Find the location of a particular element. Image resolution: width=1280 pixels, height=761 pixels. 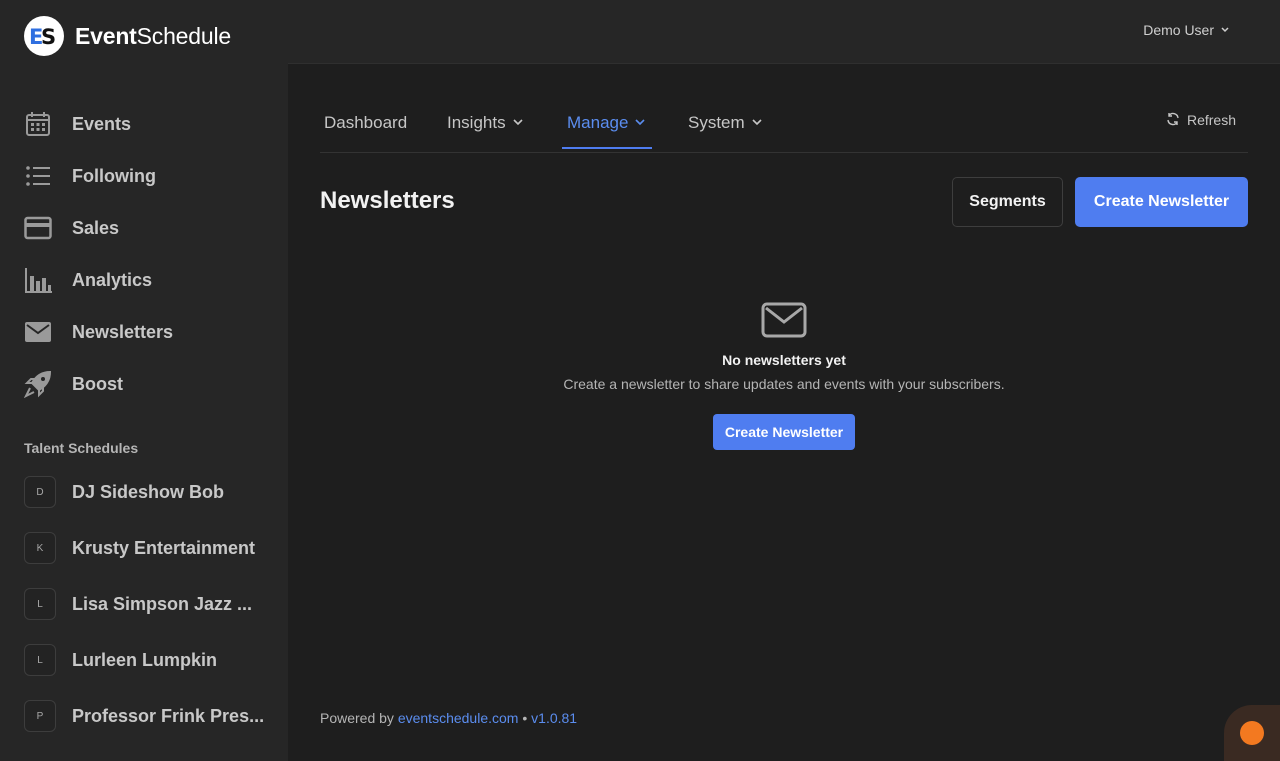

top-bar: Demo User is located at coordinates (784, 32).